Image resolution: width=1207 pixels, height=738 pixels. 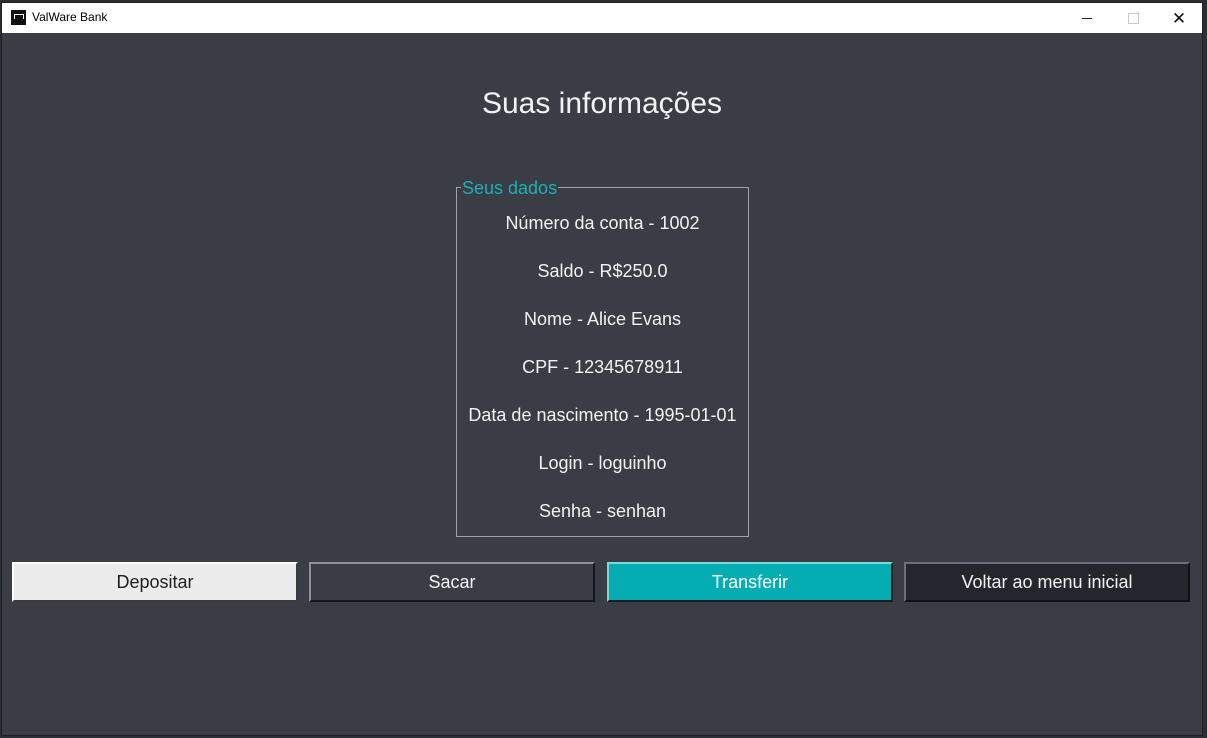 I want to click on window-title: ValWare Bank, so click(x=70, y=17).